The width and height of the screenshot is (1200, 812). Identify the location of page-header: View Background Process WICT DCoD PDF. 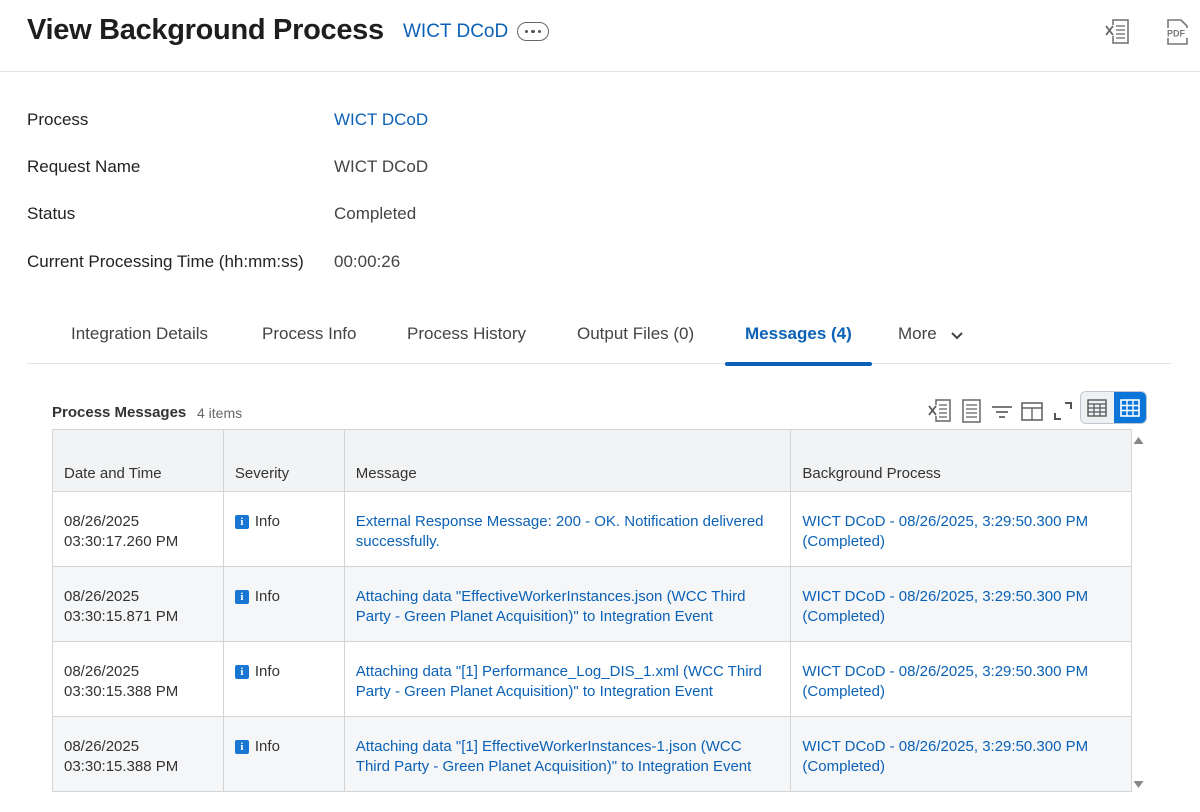
(600, 36).